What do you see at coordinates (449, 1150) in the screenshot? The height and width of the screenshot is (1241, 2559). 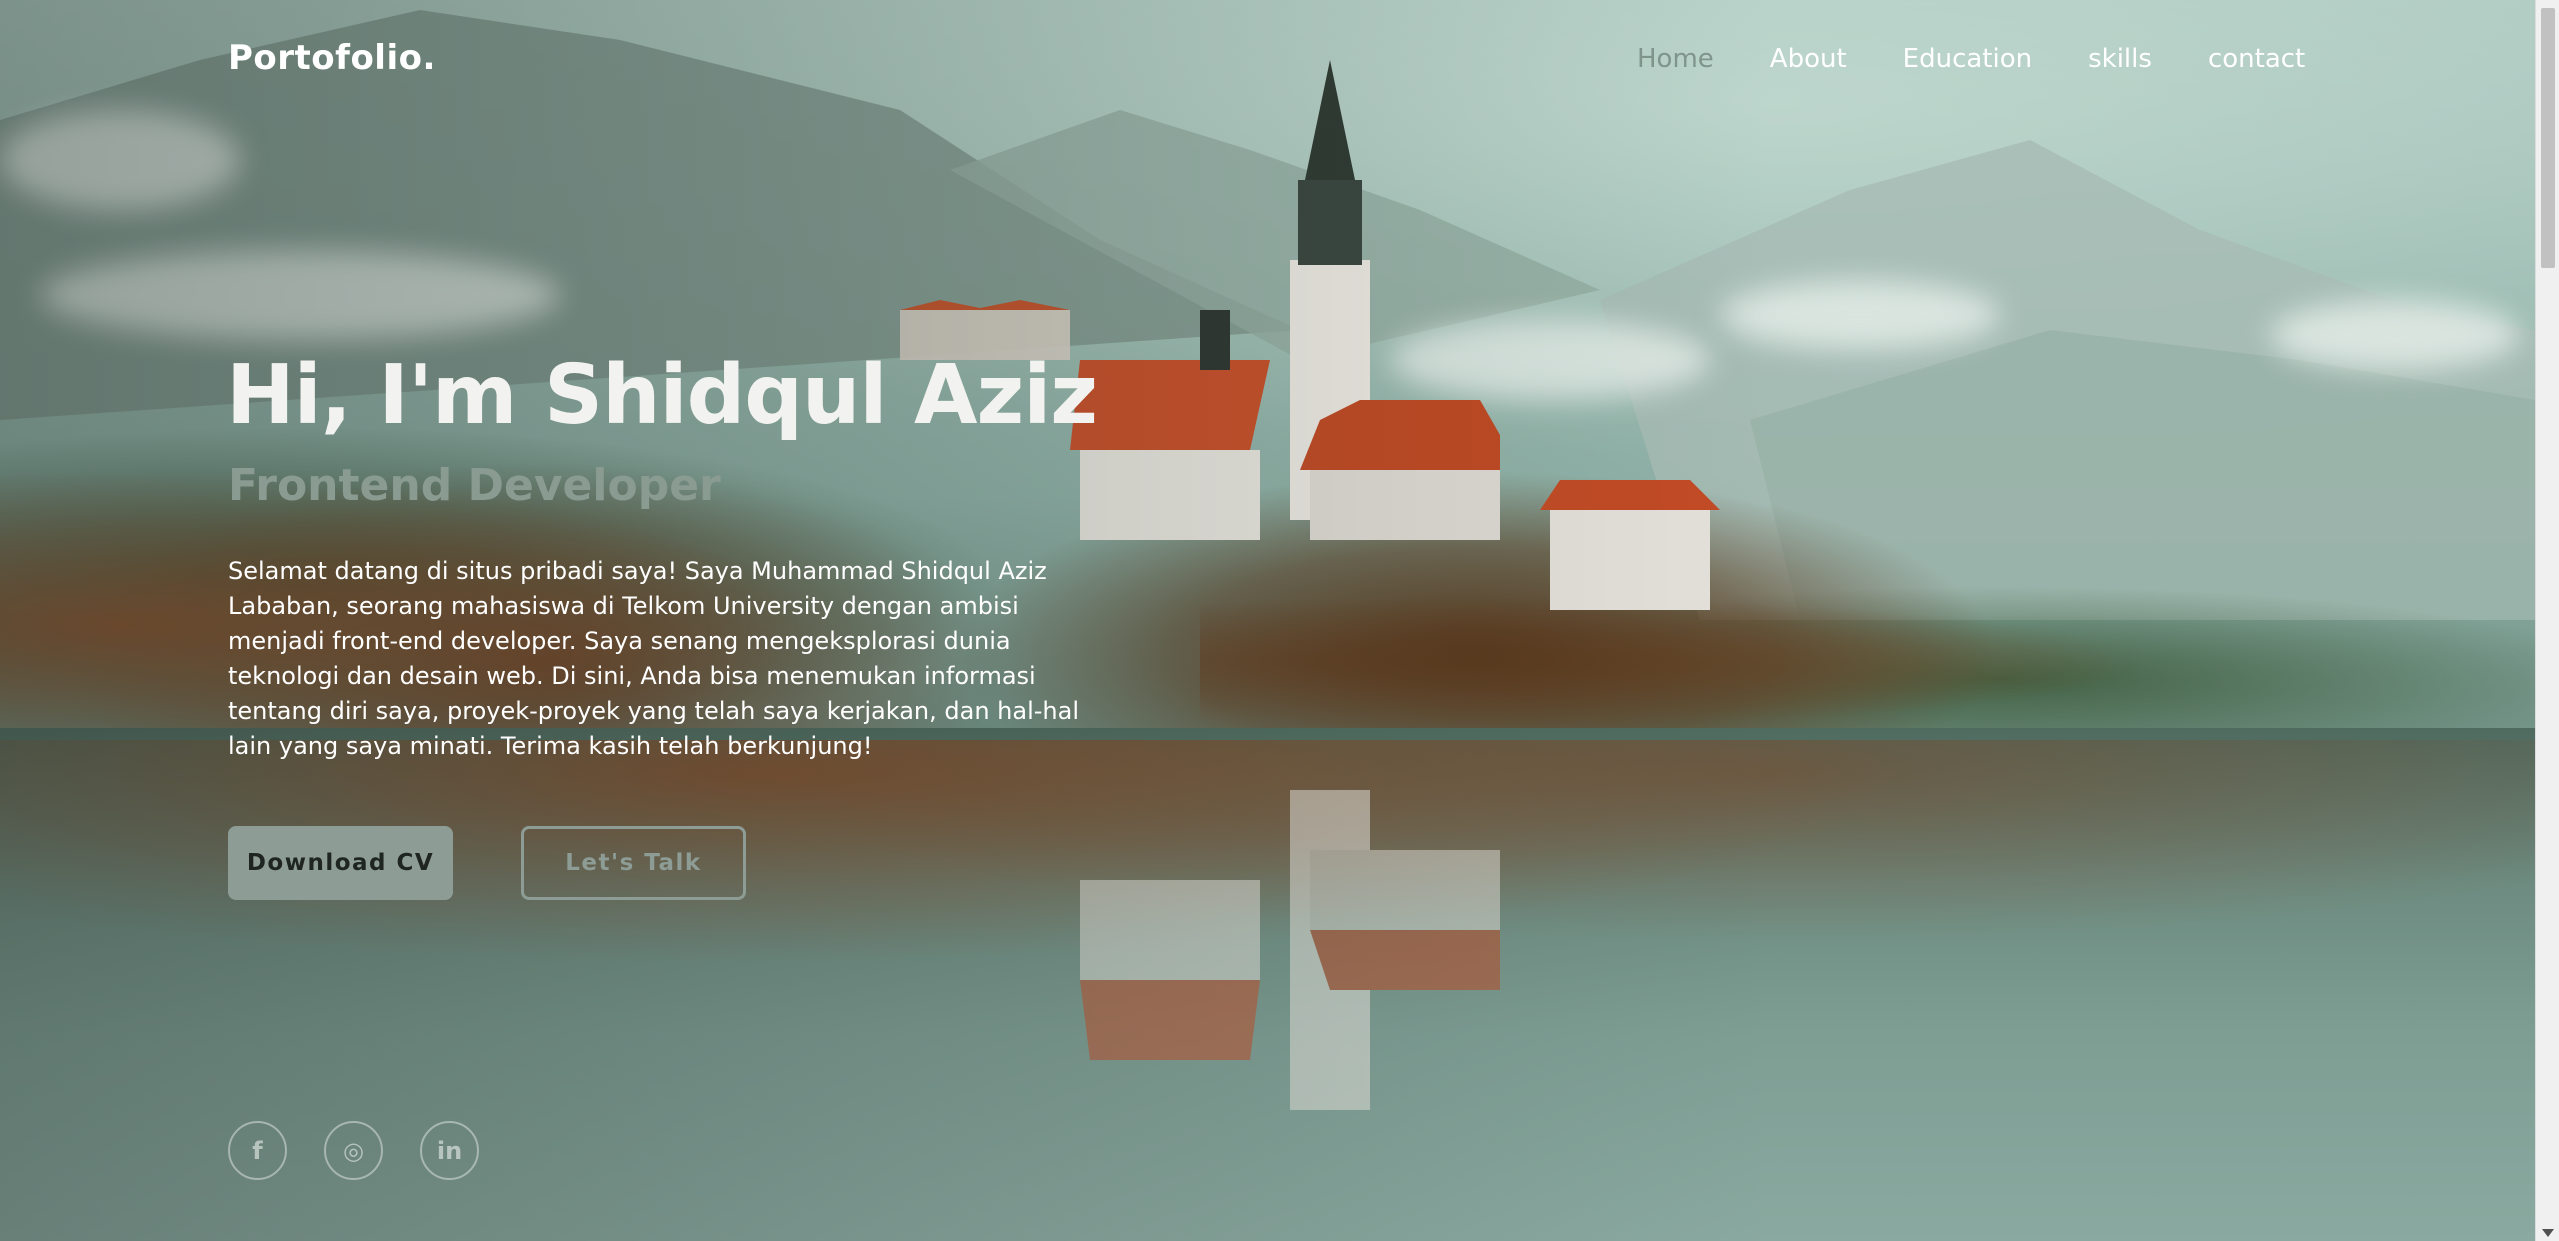 I see `linkedin-icon: in` at bounding box center [449, 1150].